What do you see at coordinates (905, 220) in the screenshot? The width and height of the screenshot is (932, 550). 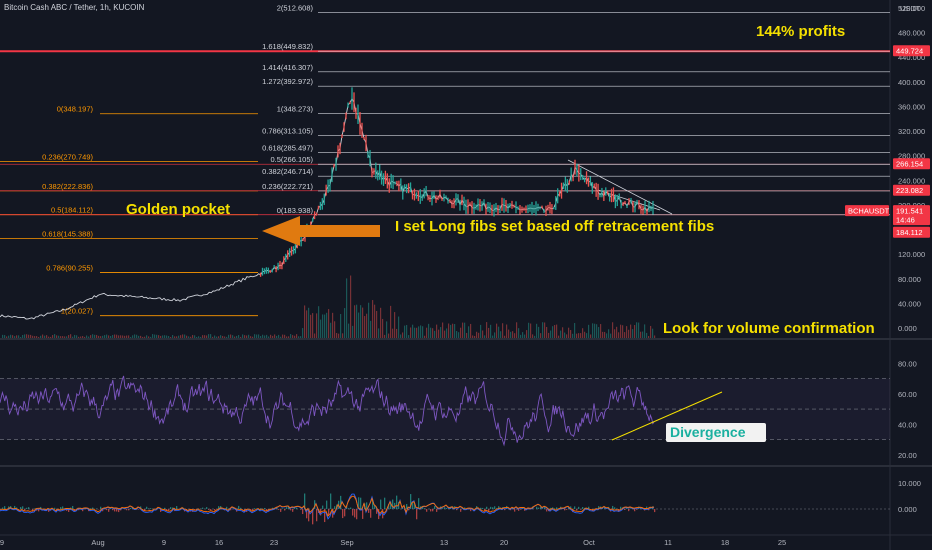 I see `price-label-text: 14:46` at bounding box center [905, 220].